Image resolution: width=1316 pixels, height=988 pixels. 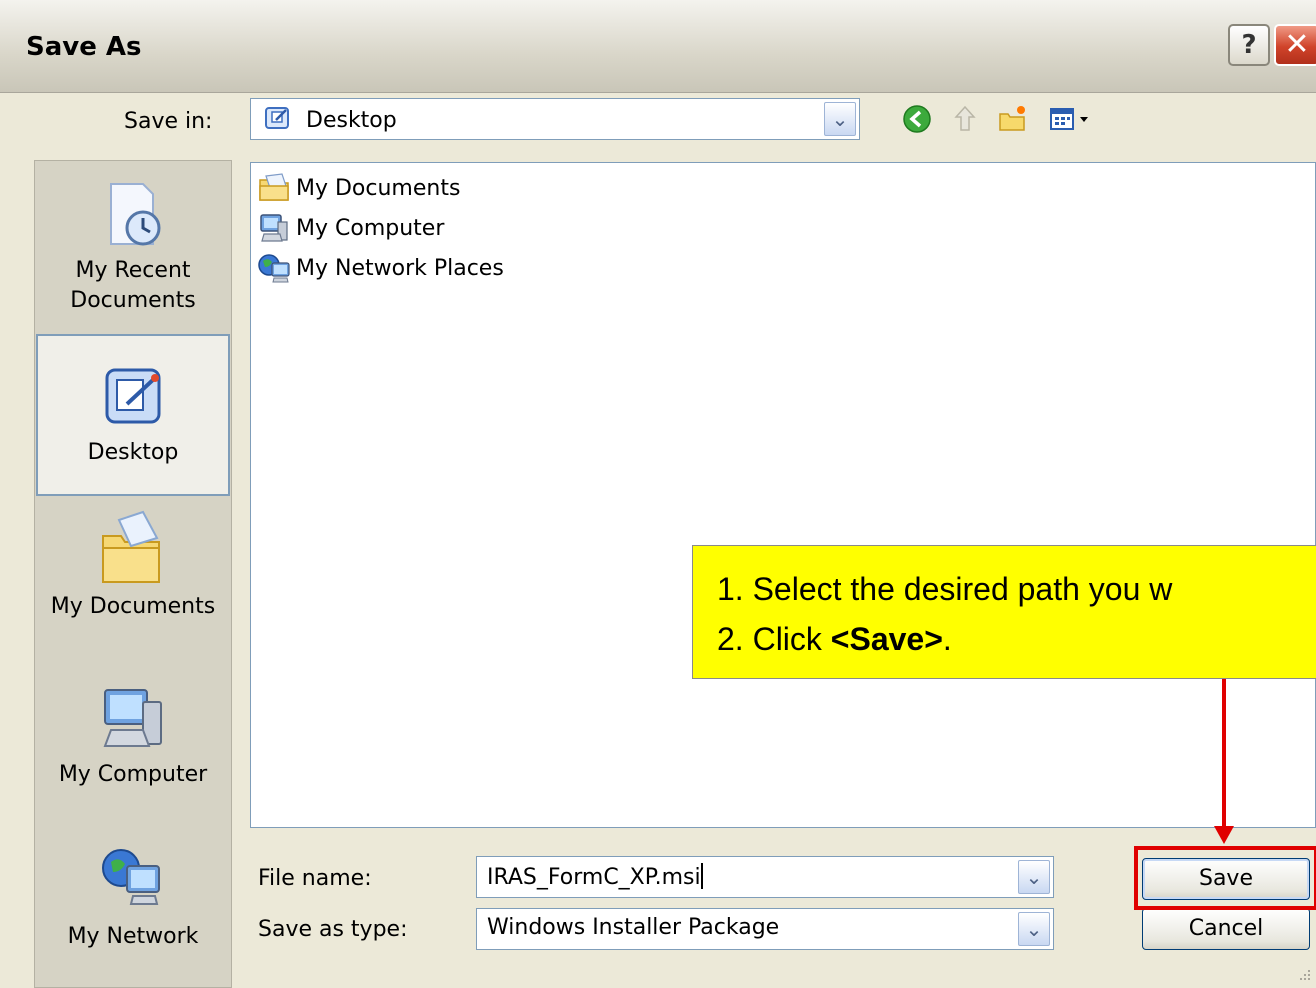 What do you see at coordinates (274, 228) in the screenshot?
I see `computer-icon` at bounding box center [274, 228].